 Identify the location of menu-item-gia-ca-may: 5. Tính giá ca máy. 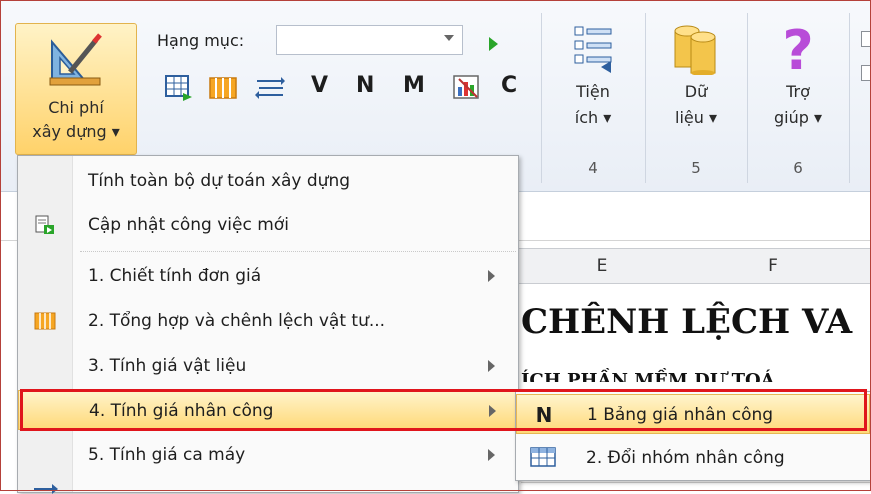
(268, 455).